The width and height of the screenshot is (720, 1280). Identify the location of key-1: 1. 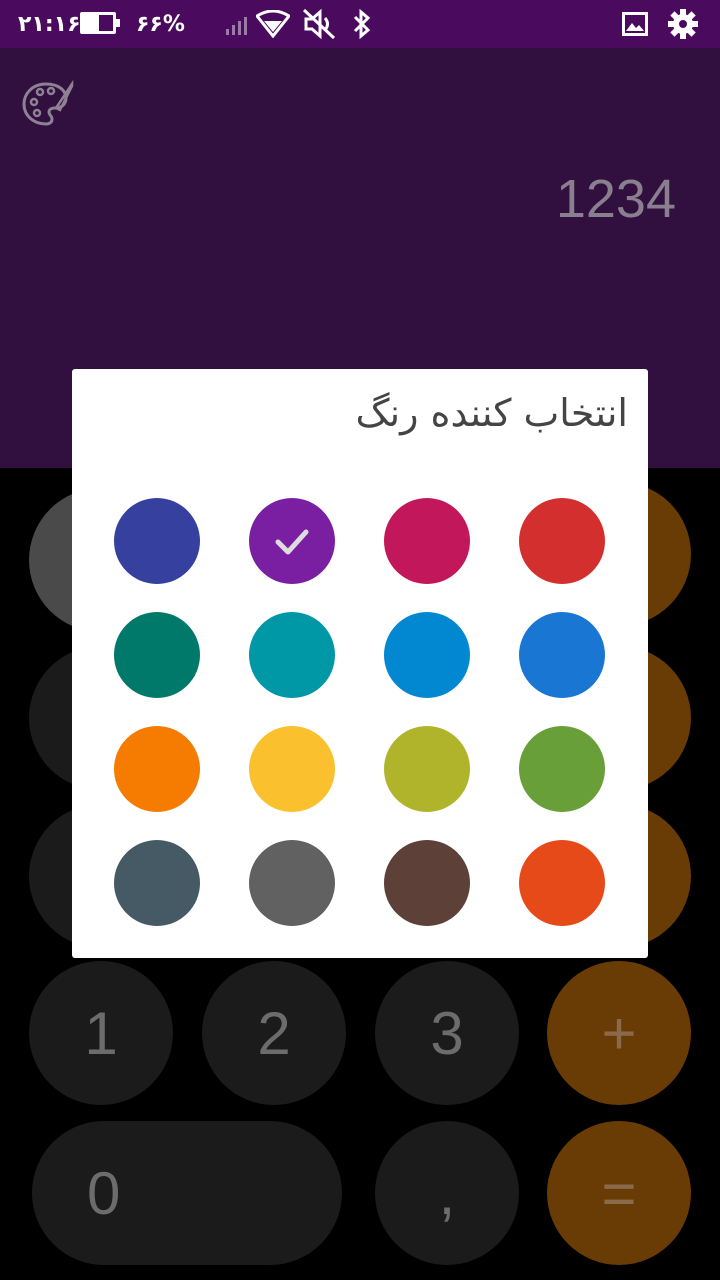
(101, 1033).